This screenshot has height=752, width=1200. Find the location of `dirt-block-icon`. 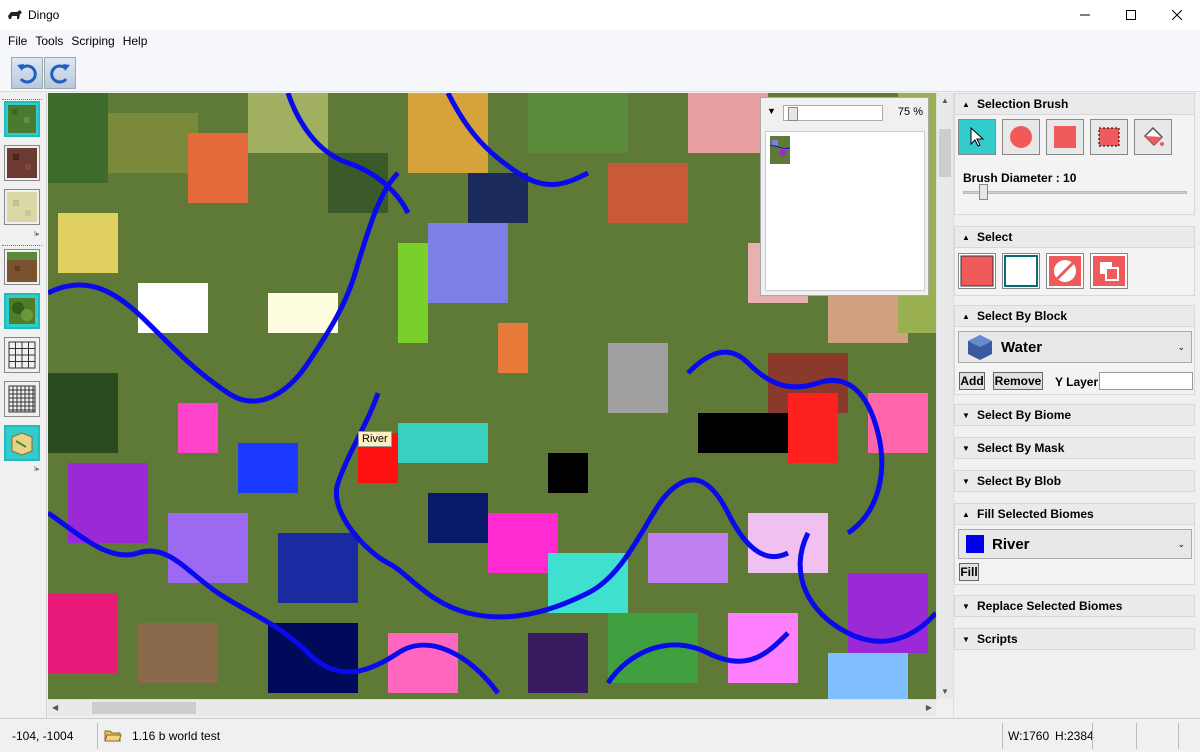

dirt-block-icon is located at coordinates (22, 267).